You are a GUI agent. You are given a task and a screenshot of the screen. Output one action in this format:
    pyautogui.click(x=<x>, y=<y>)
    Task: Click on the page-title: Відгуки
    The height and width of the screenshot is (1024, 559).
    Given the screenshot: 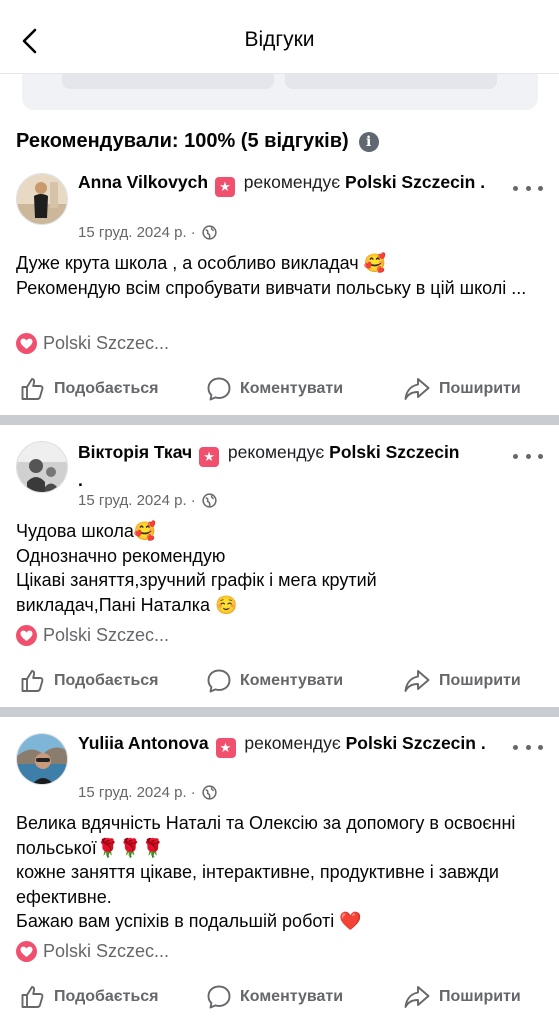 What is the action you would take?
    pyautogui.click(x=279, y=39)
    